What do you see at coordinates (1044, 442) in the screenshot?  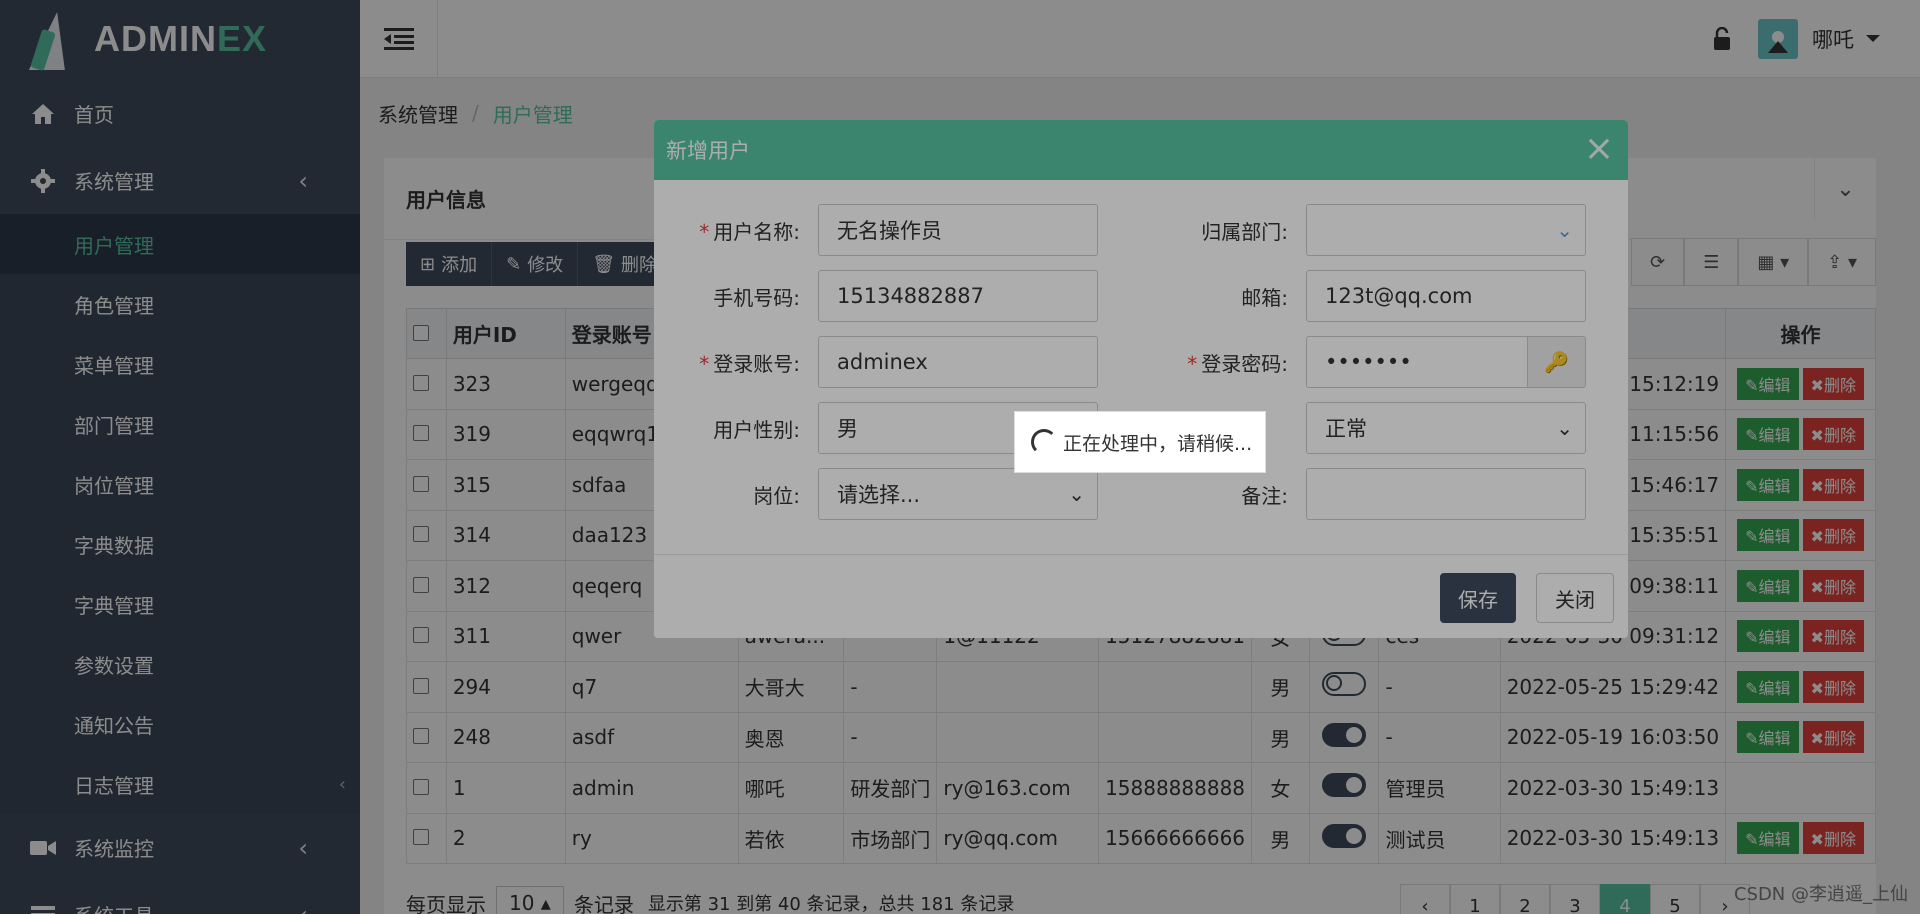 I see `spinner-icon` at bounding box center [1044, 442].